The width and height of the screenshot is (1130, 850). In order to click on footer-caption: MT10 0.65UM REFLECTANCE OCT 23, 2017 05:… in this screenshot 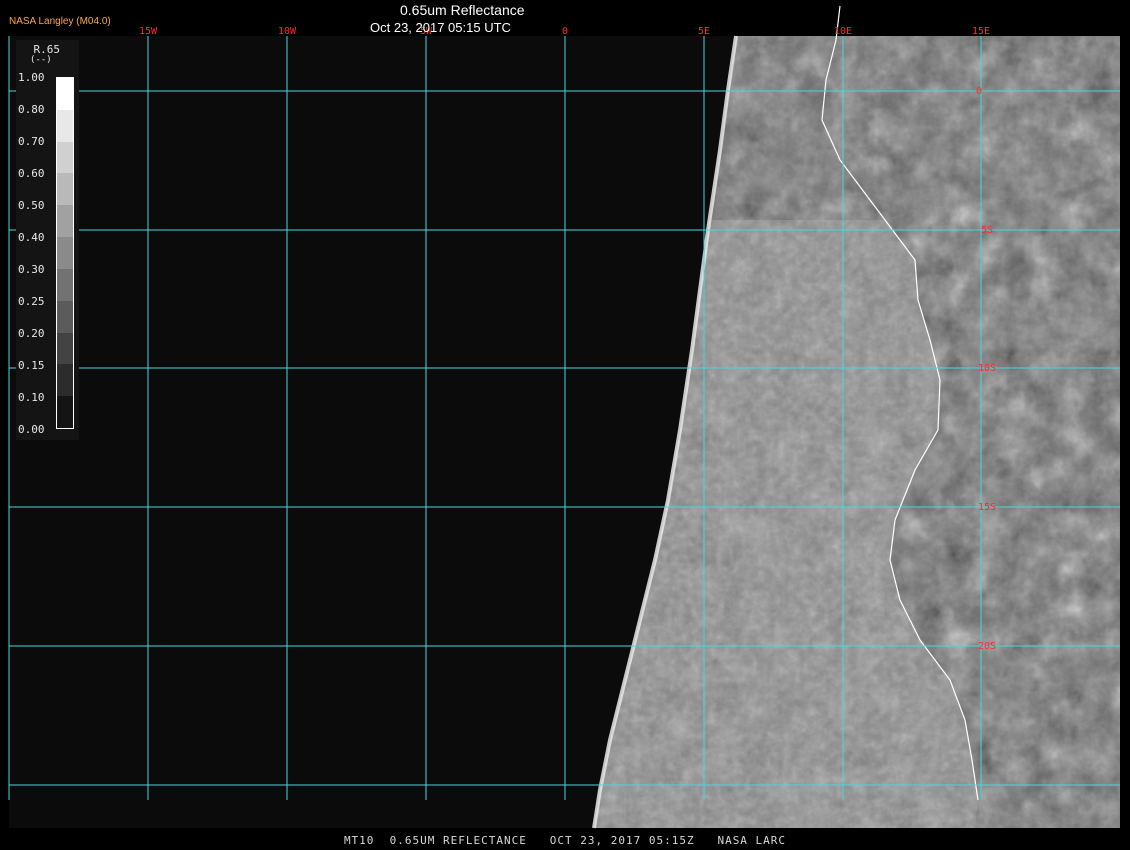, I will do `click(565, 840)`.